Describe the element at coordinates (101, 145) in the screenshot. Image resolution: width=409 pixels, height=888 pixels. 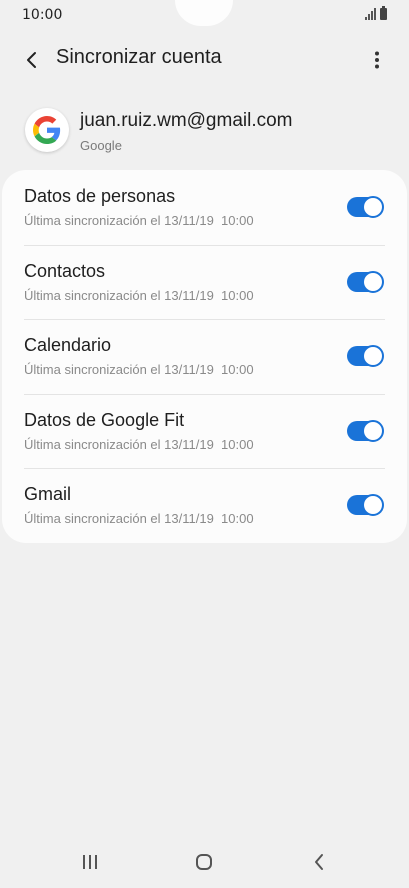
I see `account-provider: Google` at that location.